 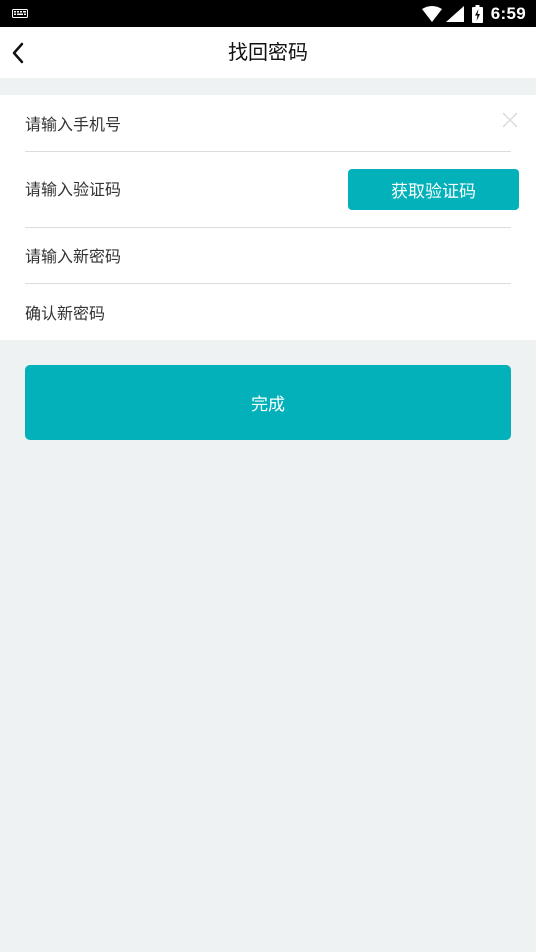 I want to click on done-button: 完成, so click(x=268, y=402).